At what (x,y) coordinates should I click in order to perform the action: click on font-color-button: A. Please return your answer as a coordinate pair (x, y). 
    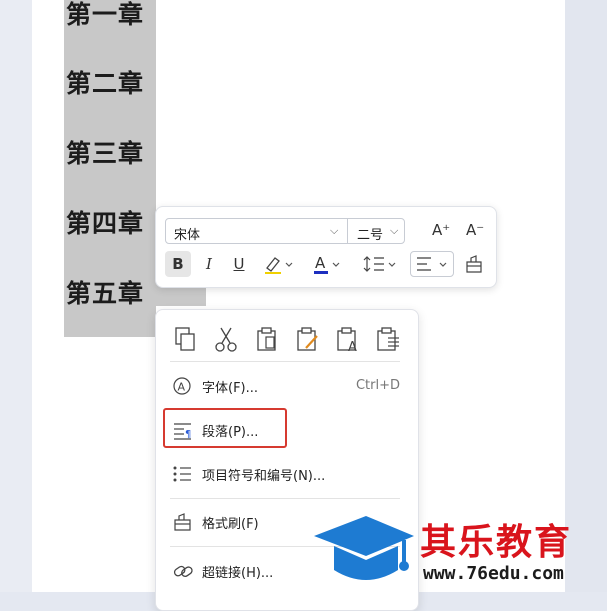
    Looking at the image, I should click on (328, 264).